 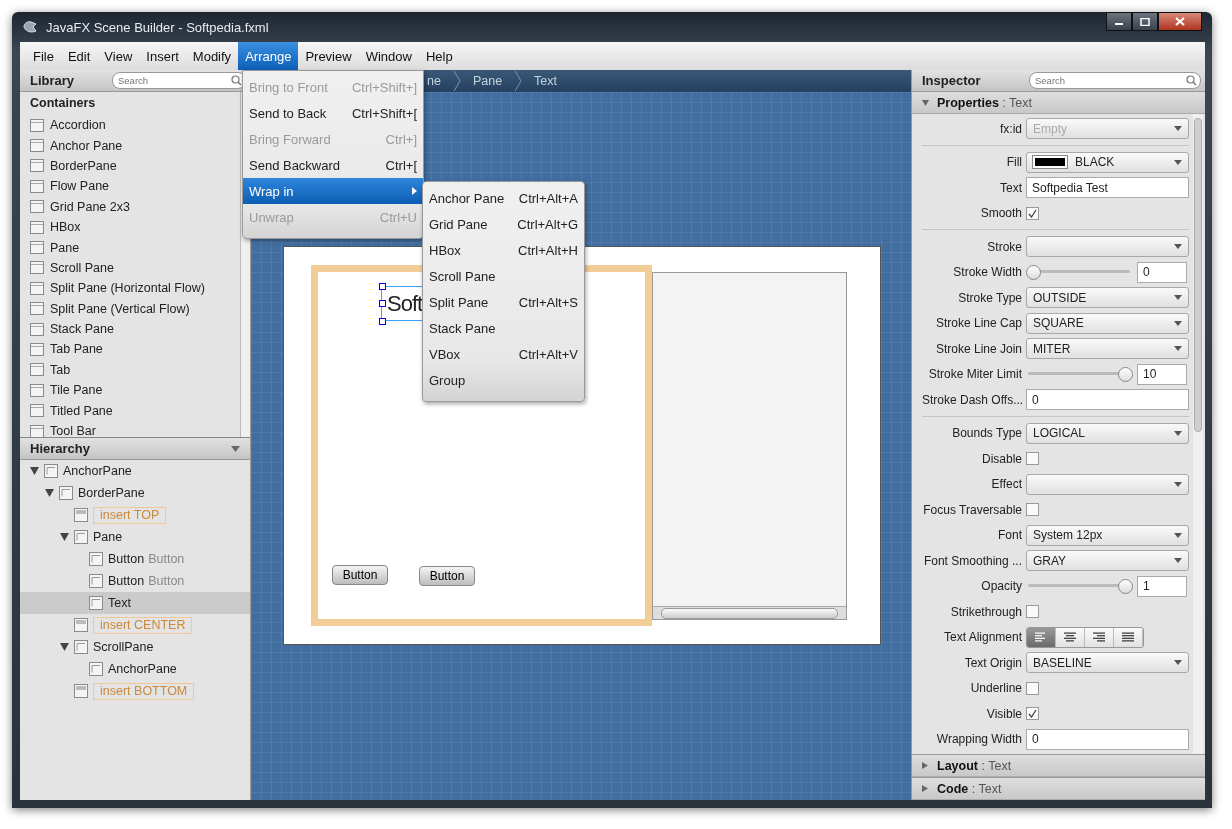 What do you see at coordinates (388, 56) in the screenshot?
I see `menu-item: Window` at bounding box center [388, 56].